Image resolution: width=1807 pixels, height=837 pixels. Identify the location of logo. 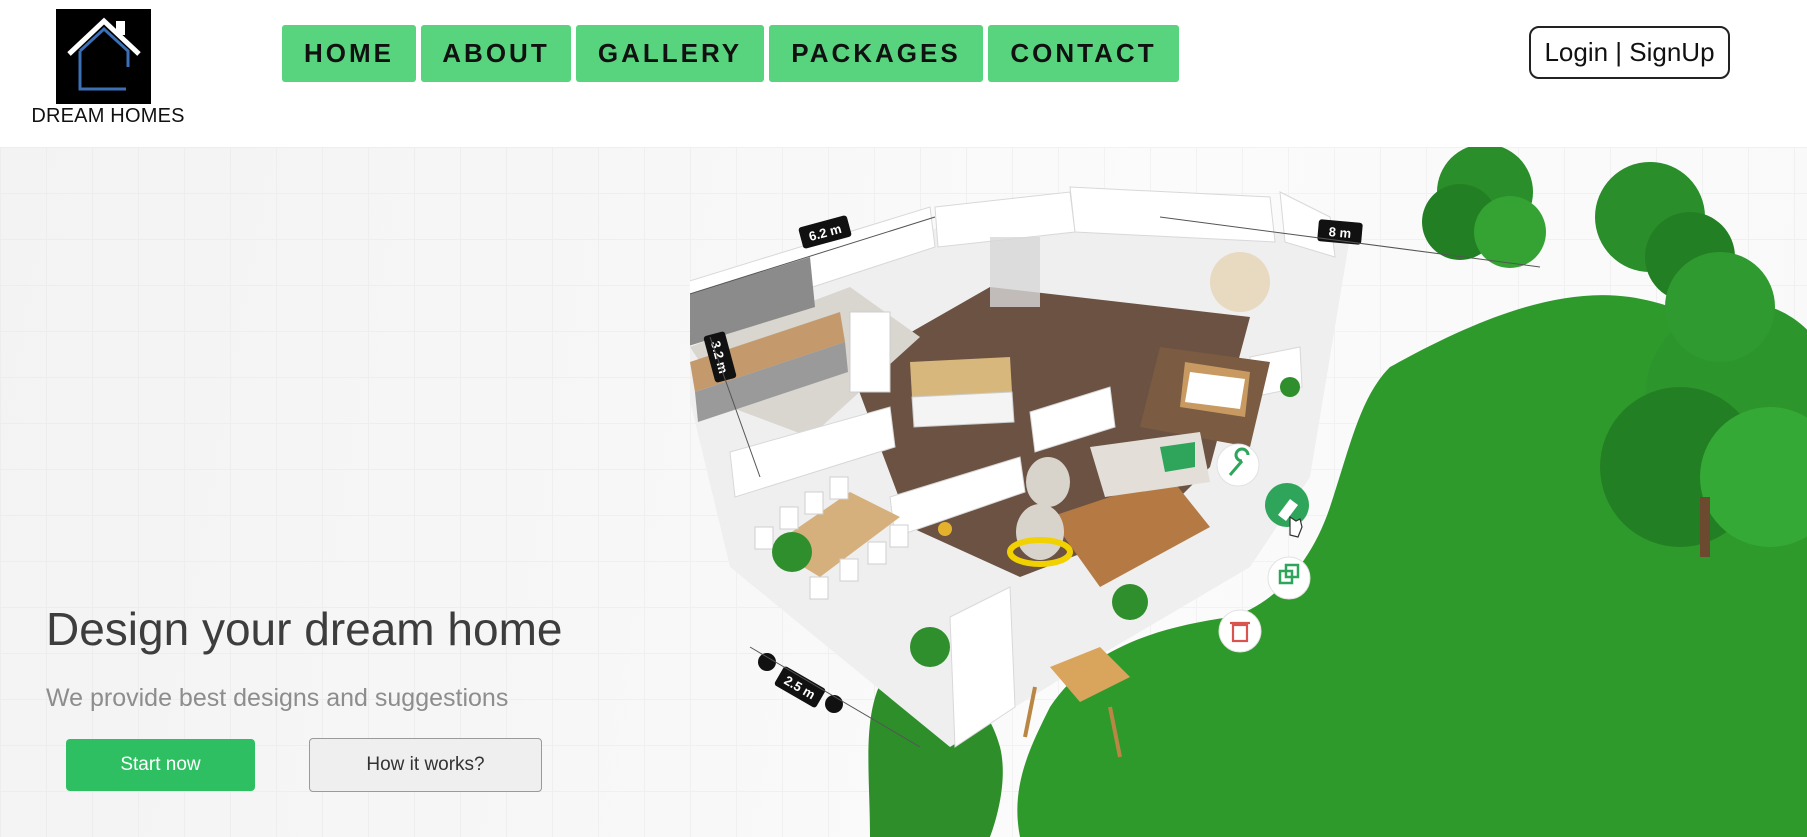
(103, 56).